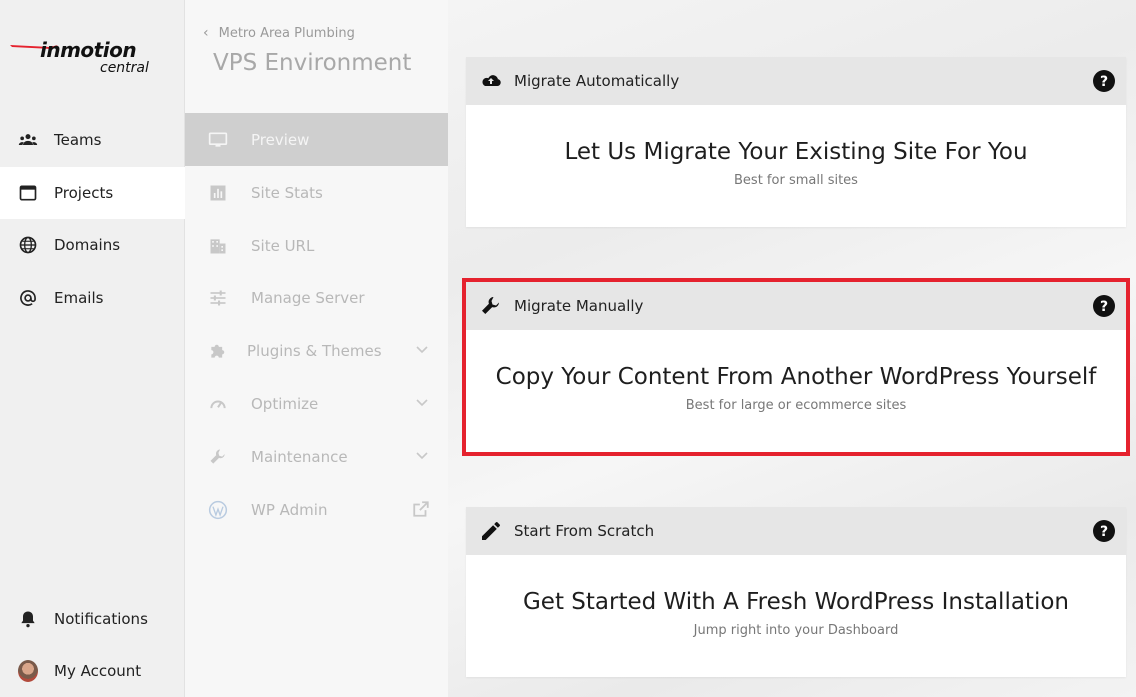 The image size is (1136, 697). I want to click on bell-icon, so click(28, 619).